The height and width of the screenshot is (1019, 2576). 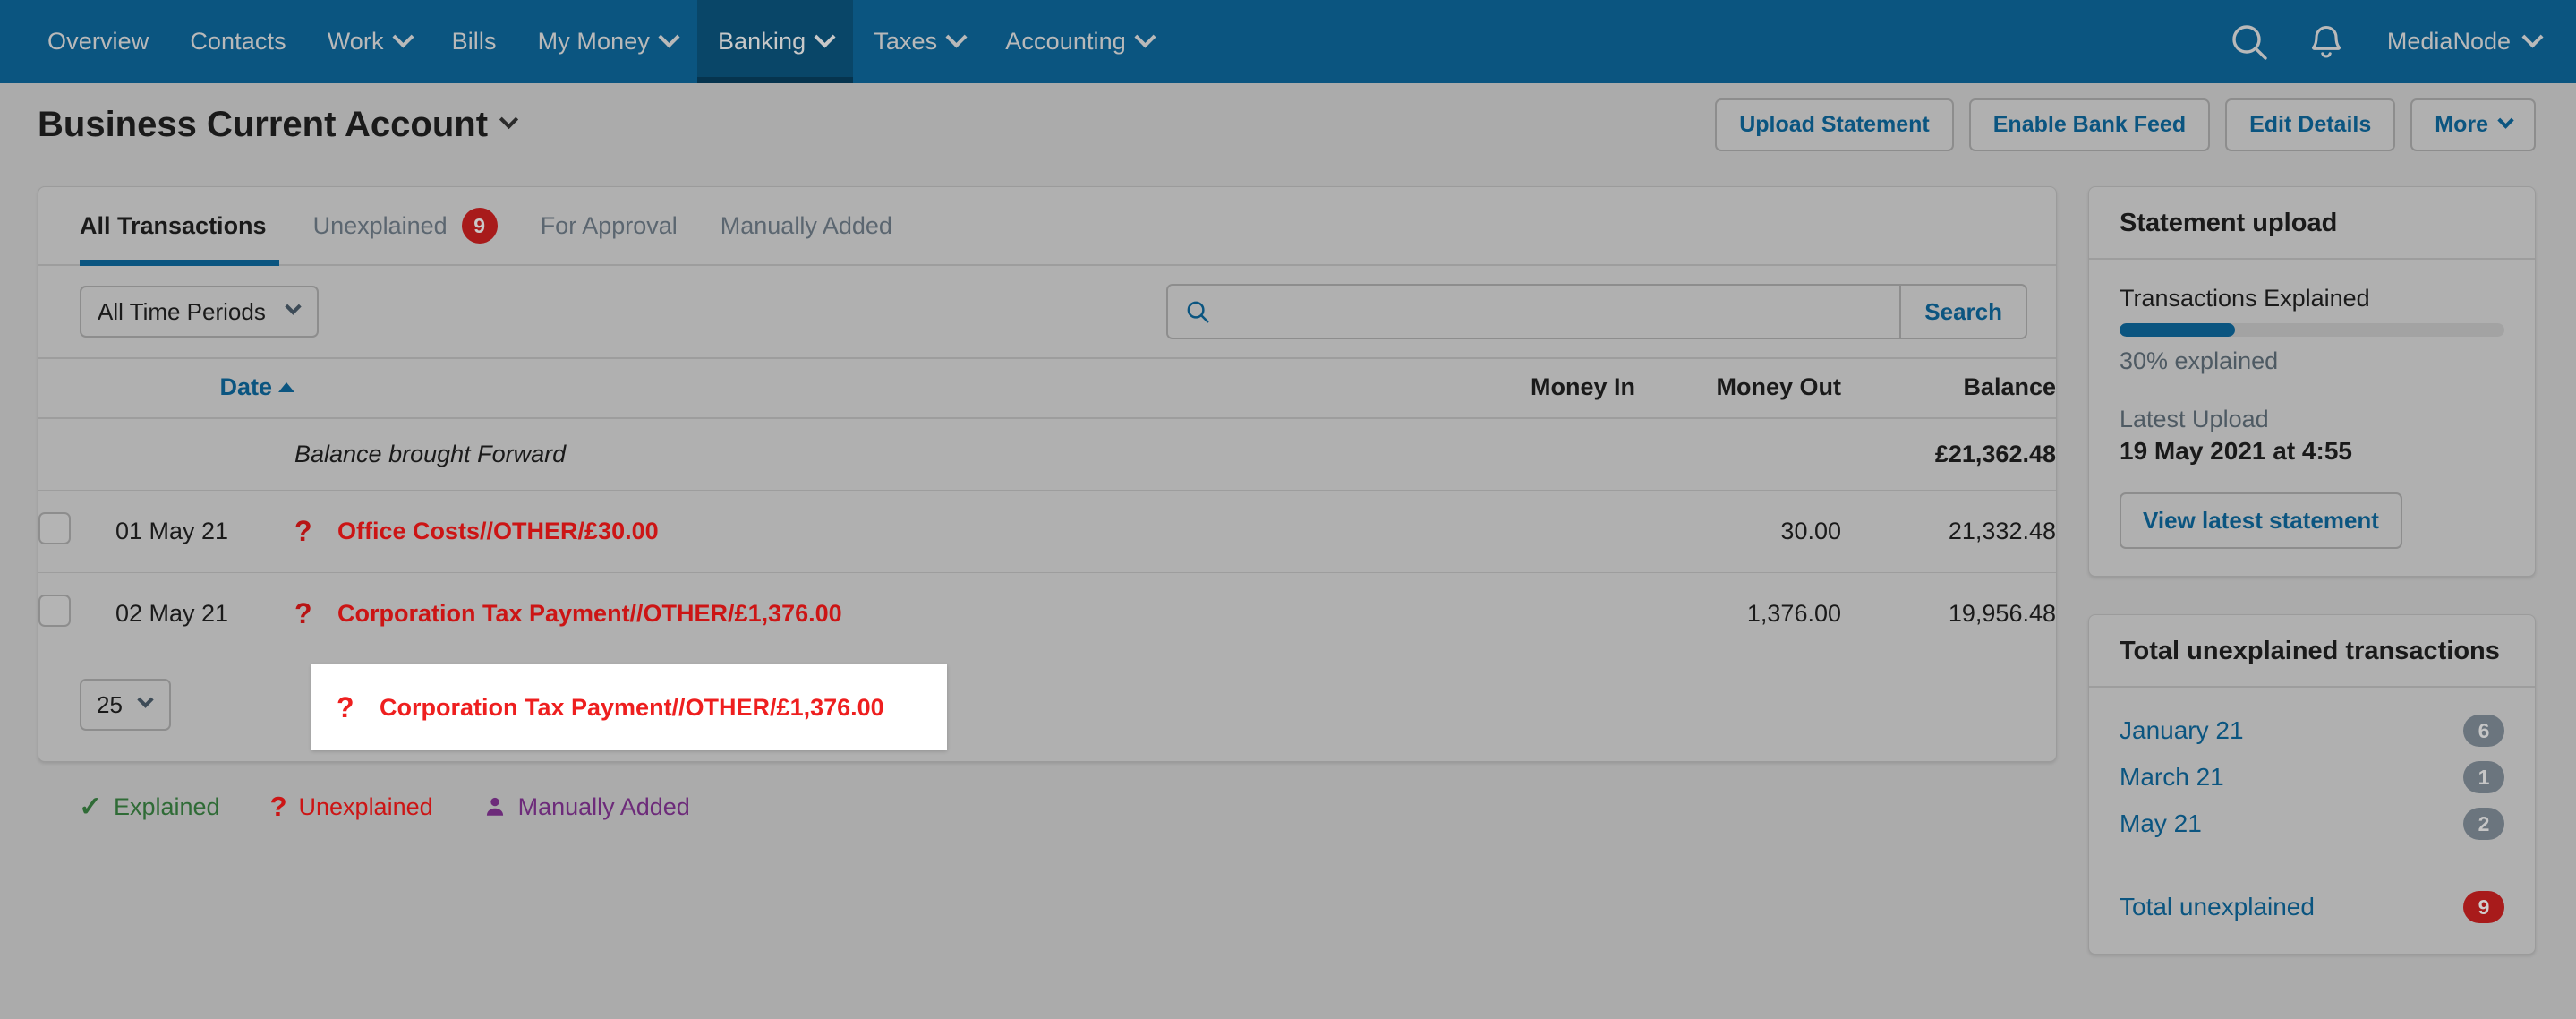 I want to click on cell-date, so click(x=204, y=455).